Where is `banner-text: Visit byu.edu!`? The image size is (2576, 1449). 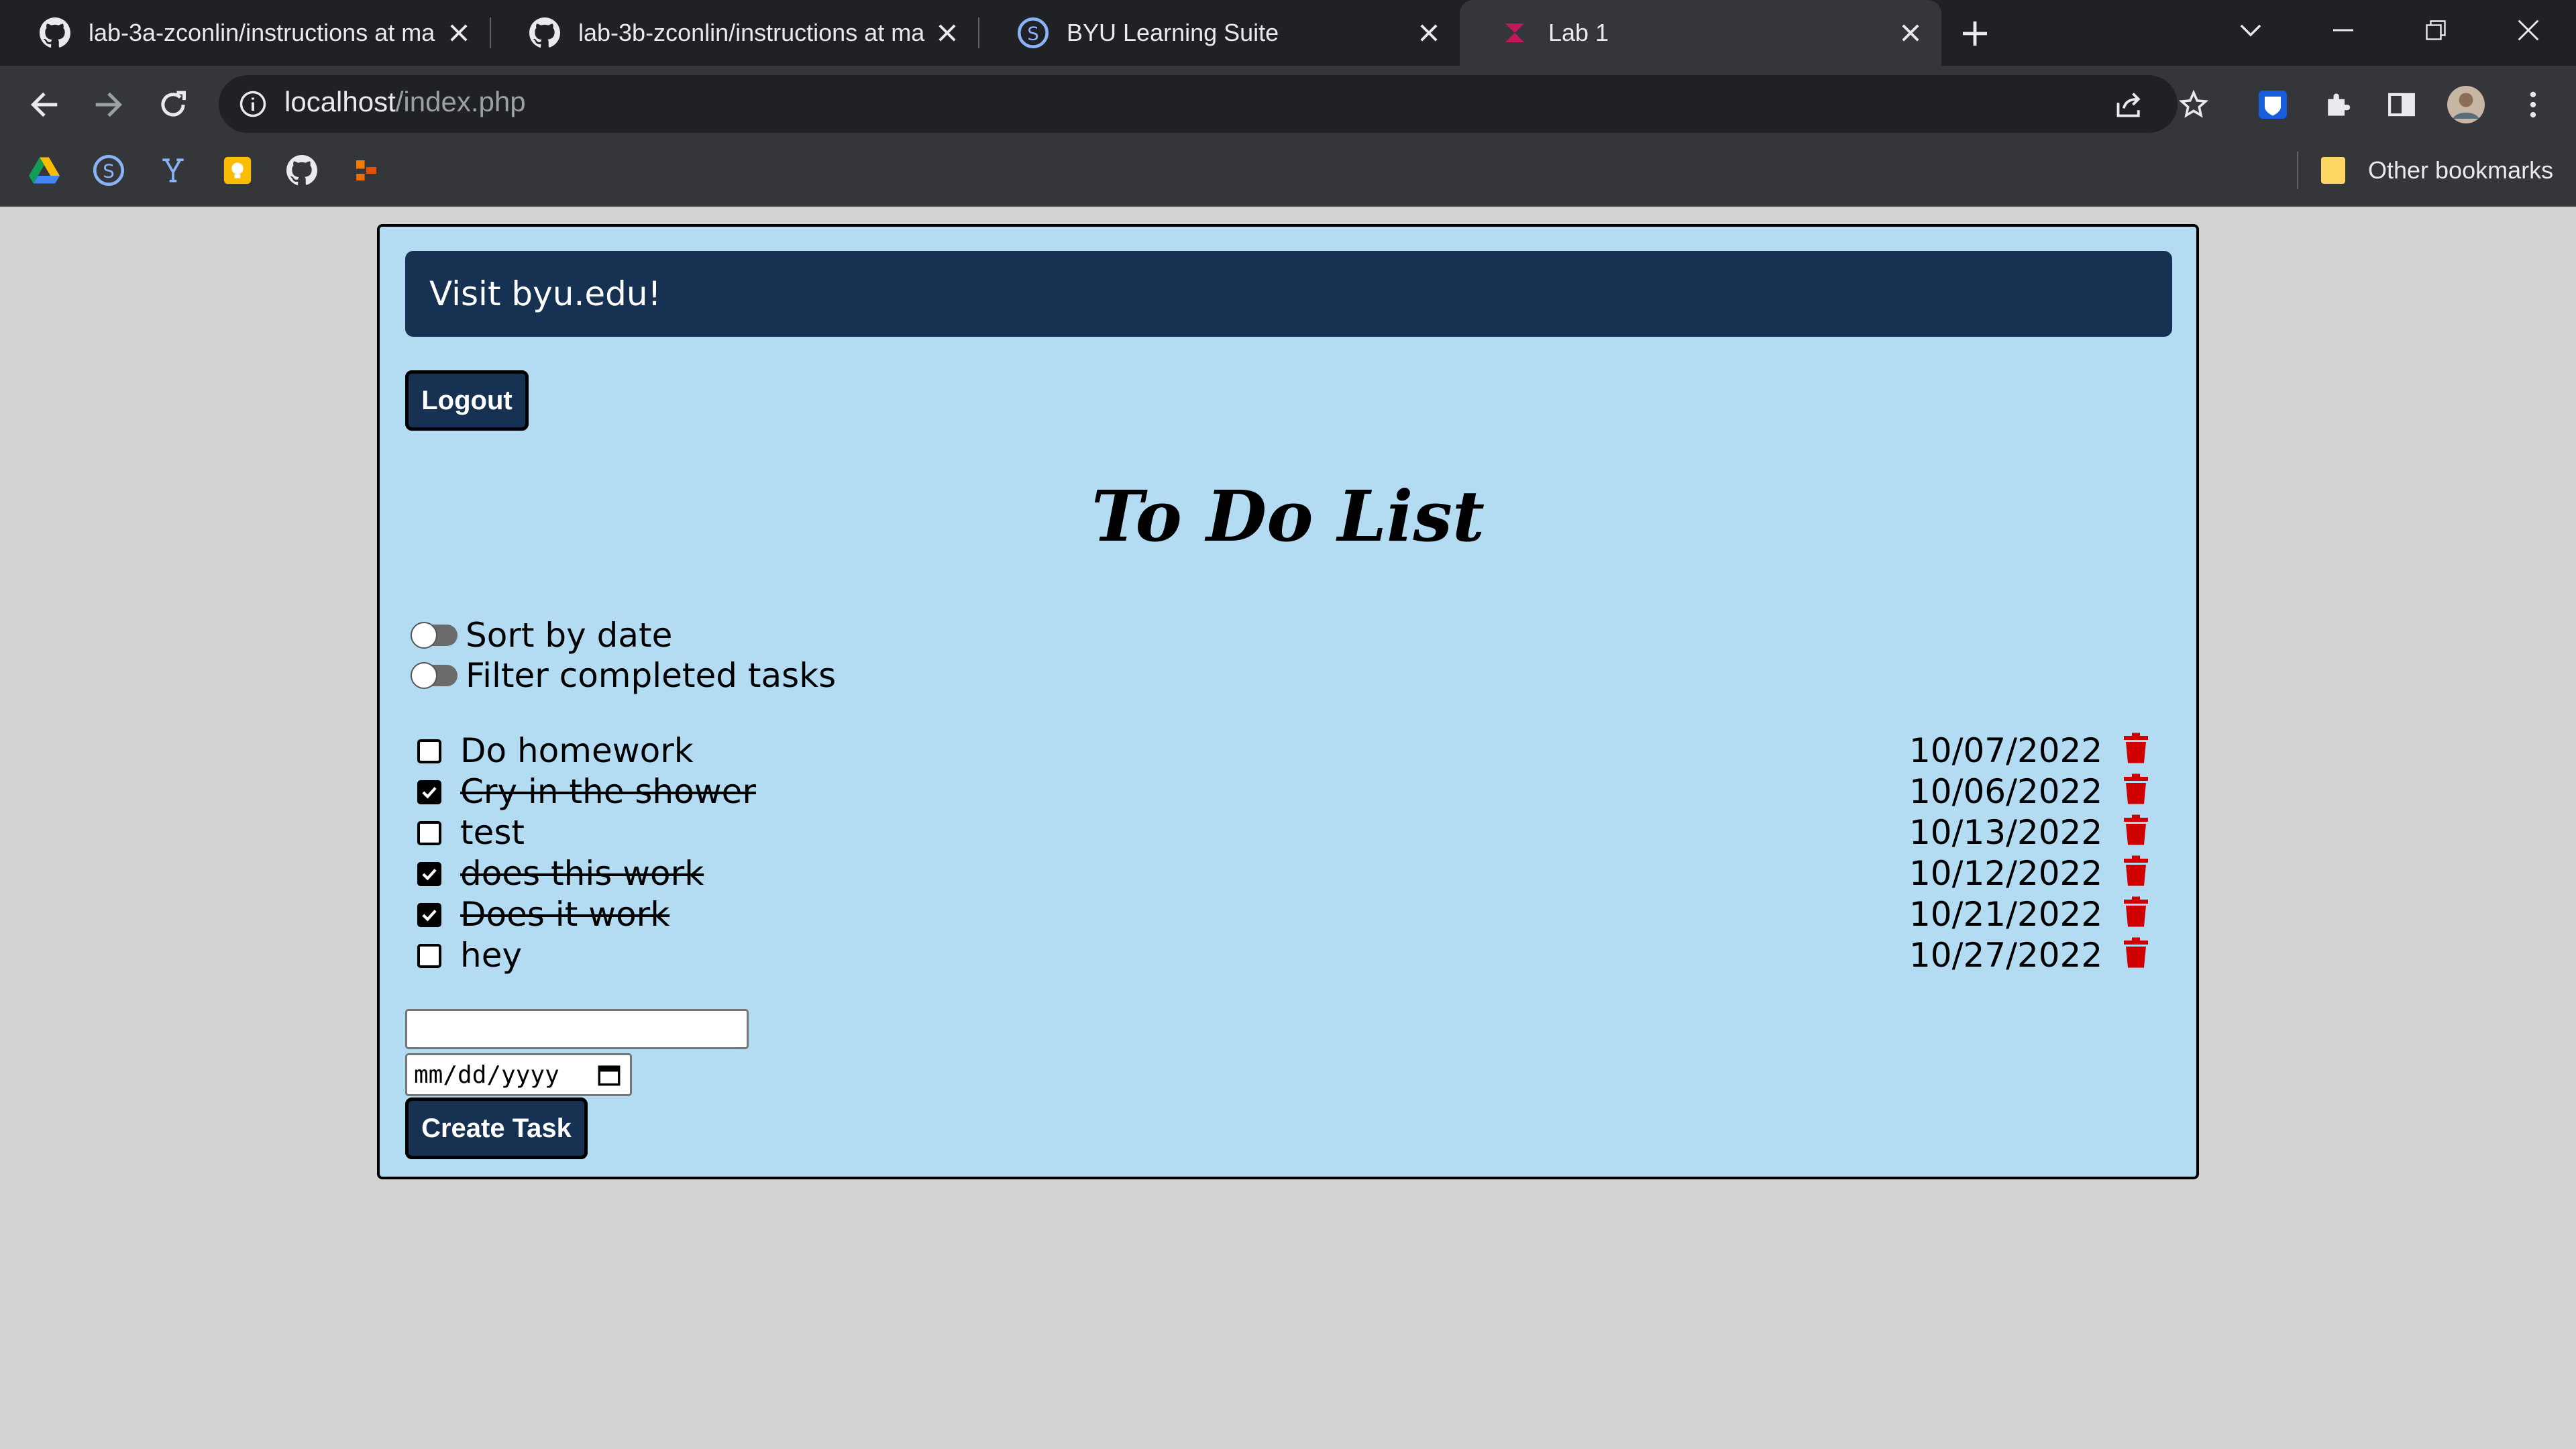 banner-text: Visit byu.edu! is located at coordinates (545, 293).